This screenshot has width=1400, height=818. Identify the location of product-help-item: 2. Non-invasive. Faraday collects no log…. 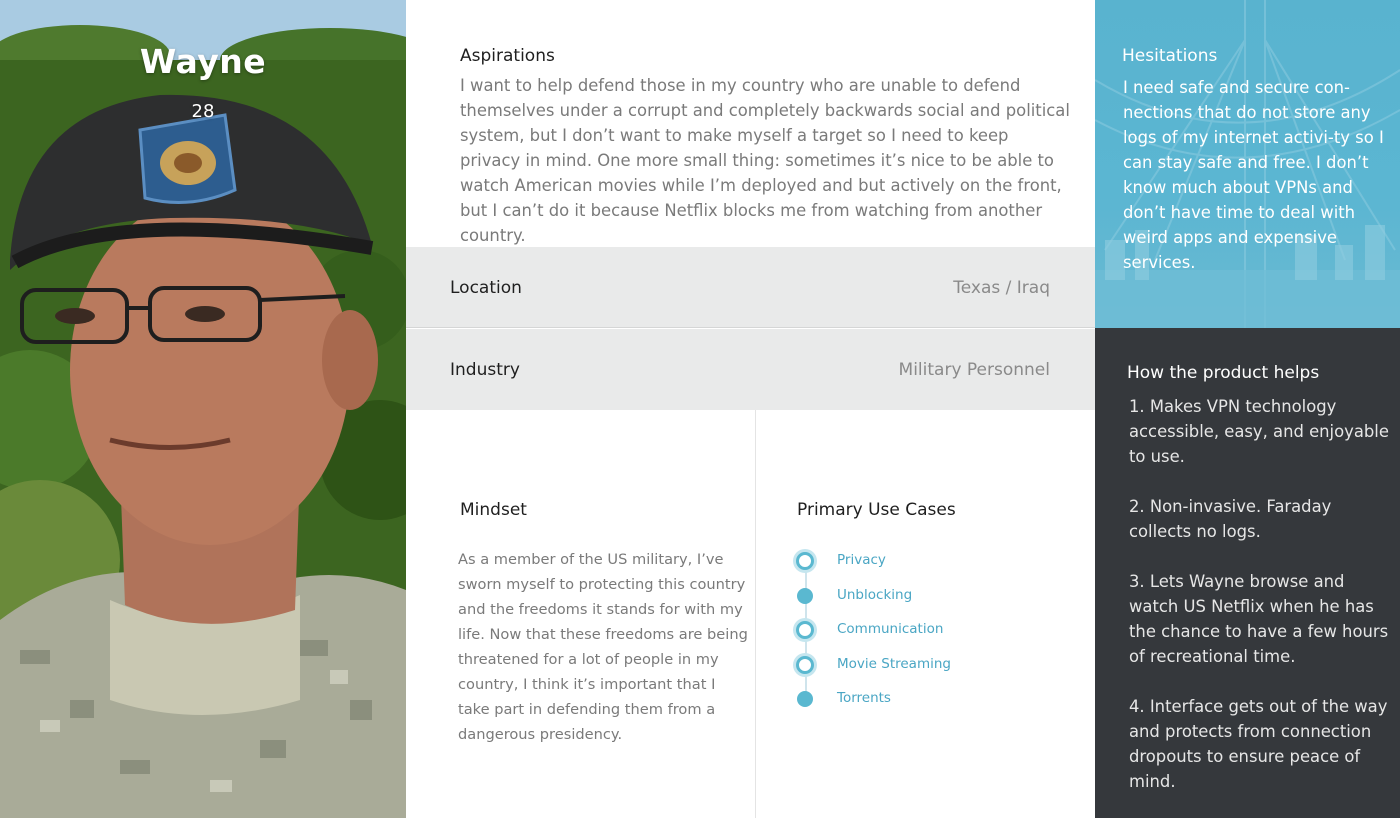
(1230, 519).